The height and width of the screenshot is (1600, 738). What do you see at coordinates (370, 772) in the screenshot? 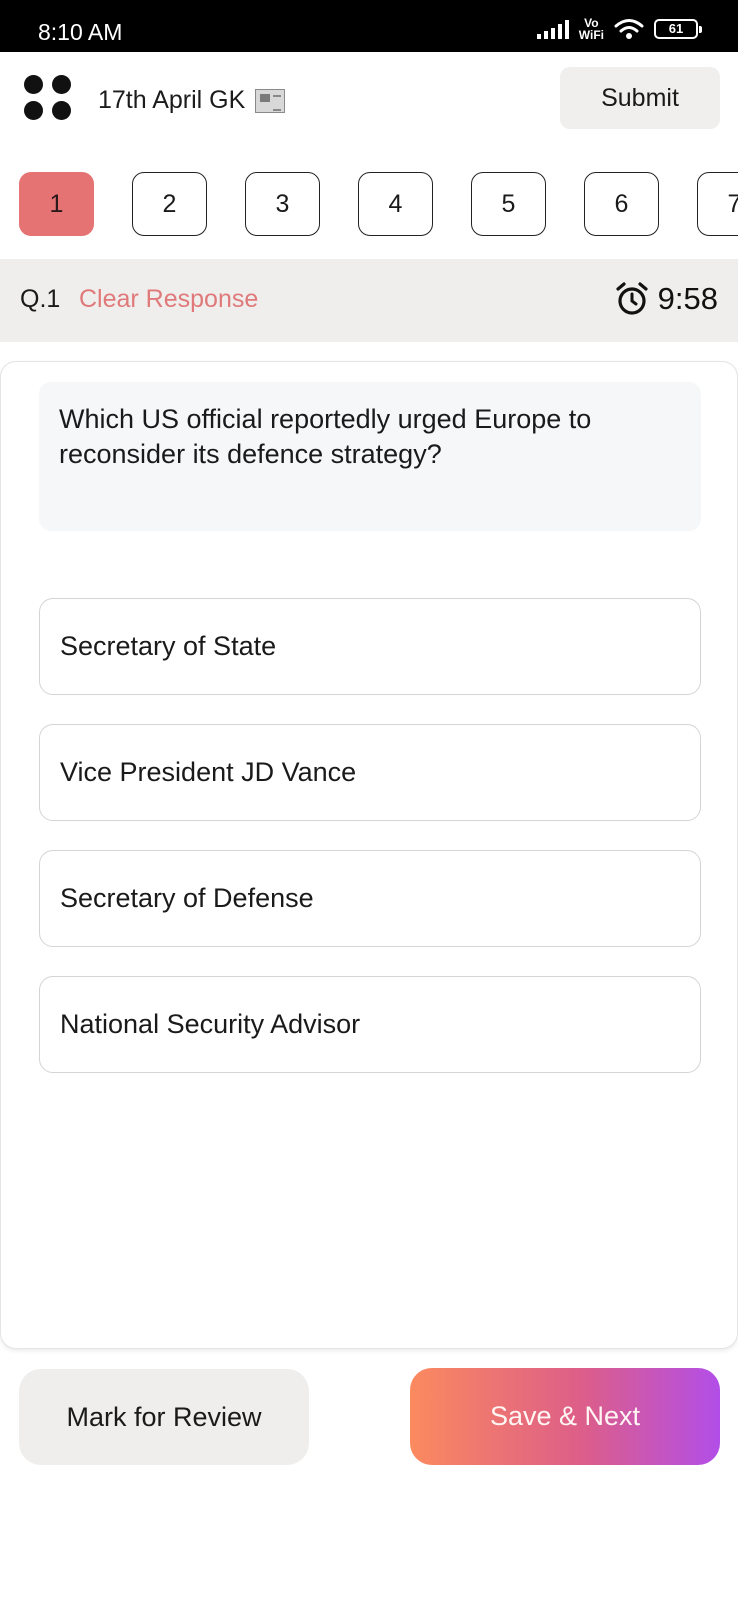
I see `option-2: Vice President JD Vance` at bounding box center [370, 772].